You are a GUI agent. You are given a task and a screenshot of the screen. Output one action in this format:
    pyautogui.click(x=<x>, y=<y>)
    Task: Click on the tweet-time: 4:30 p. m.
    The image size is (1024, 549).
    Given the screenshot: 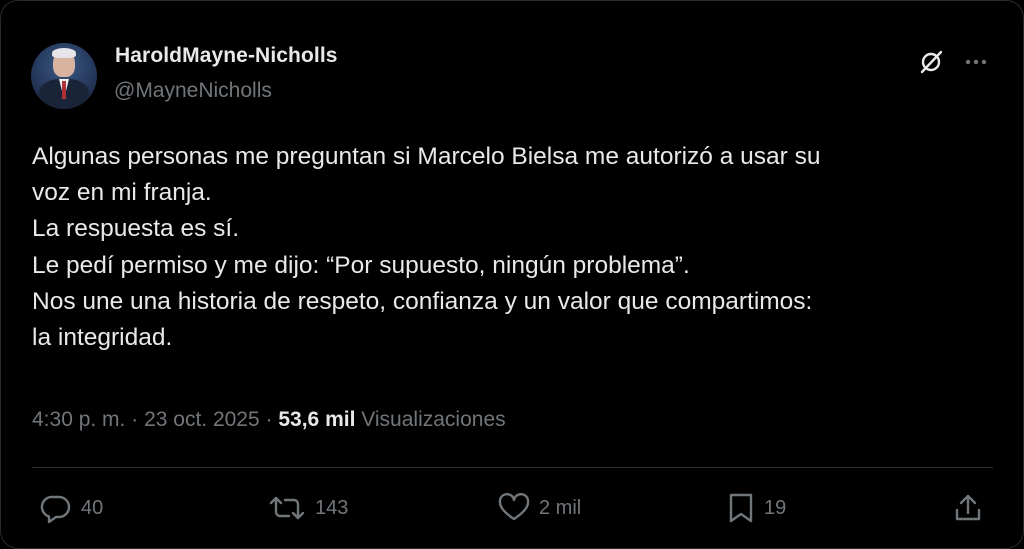 What is the action you would take?
    pyautogui.click(x=78, y=419)
    